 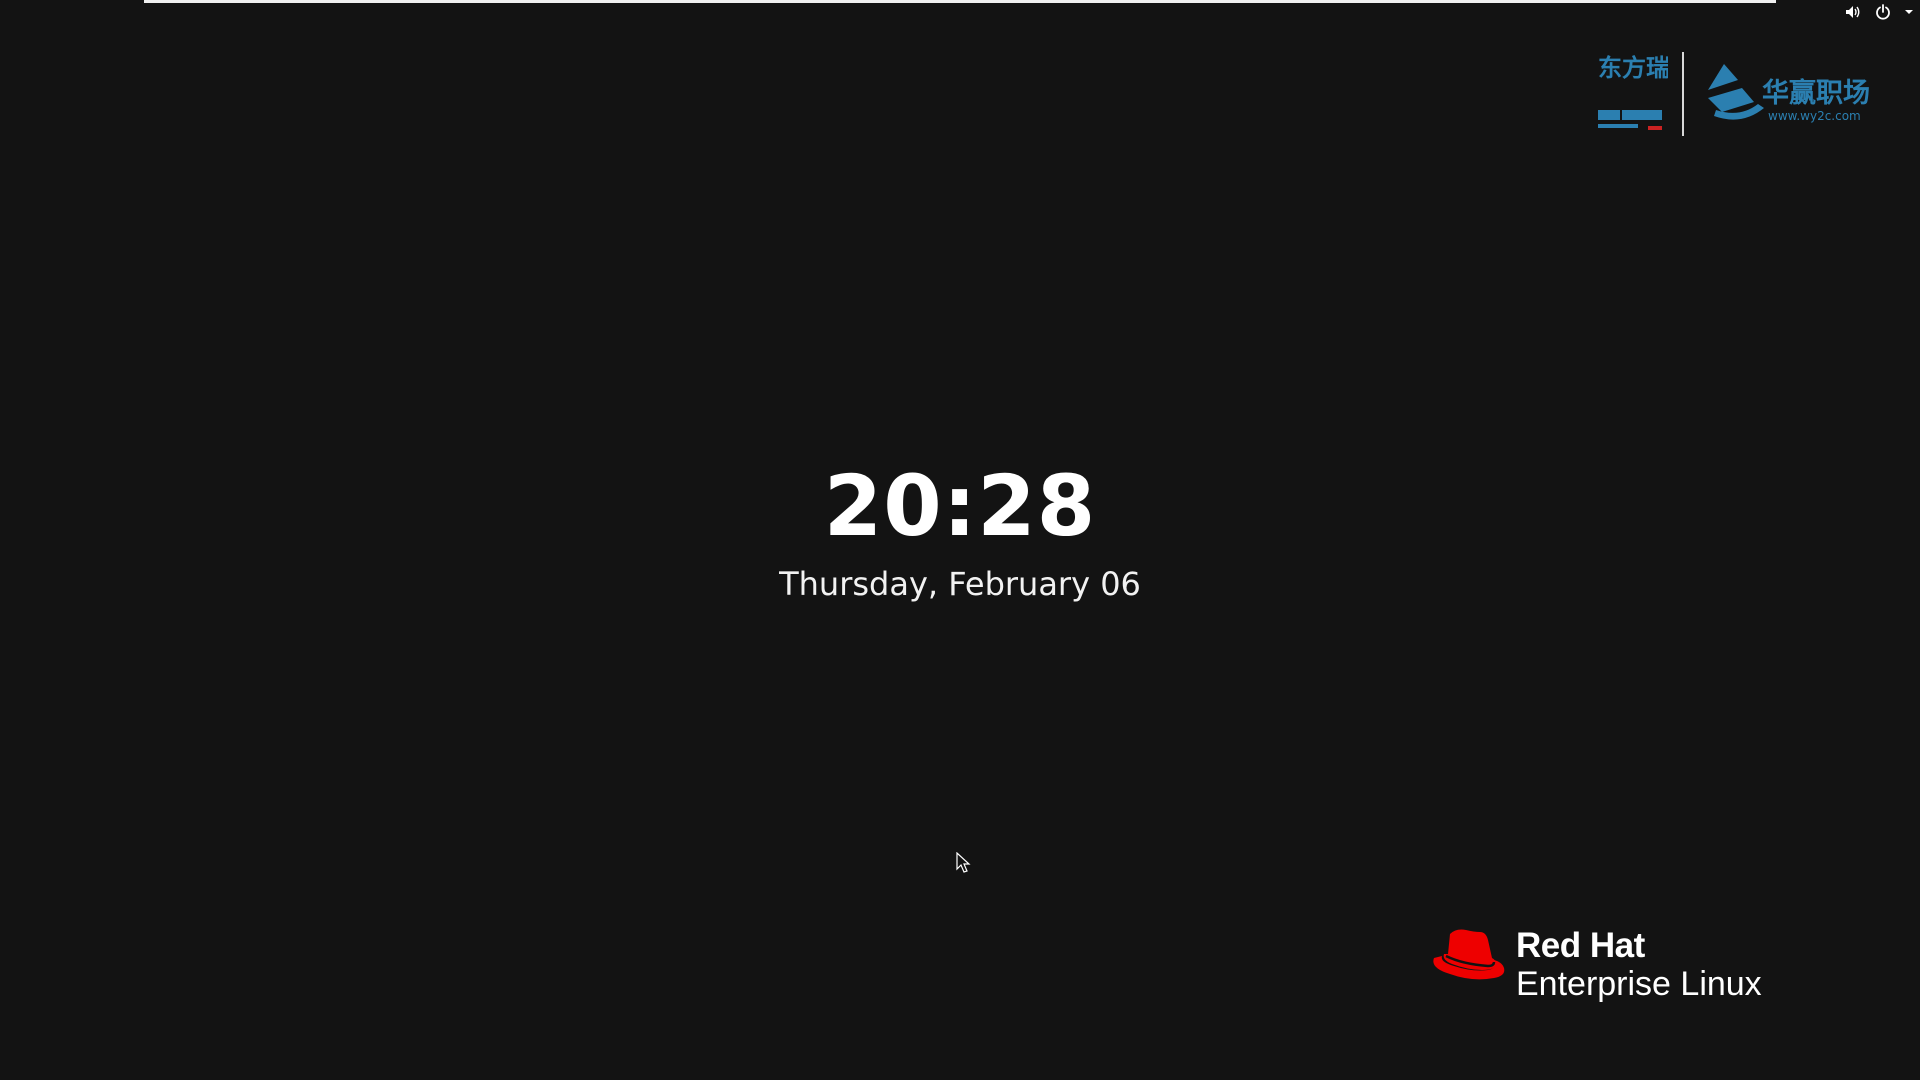 I want to click on mouse-cursor-icon, so click(x=964, y=862).